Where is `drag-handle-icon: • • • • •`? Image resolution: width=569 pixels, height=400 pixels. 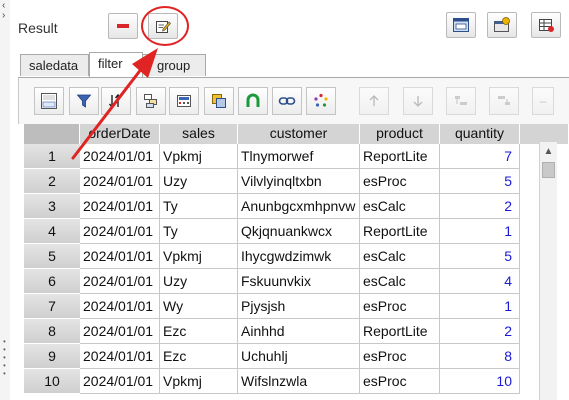
drag-handle-icon: • • • • • is located at coordinates (4, 358).